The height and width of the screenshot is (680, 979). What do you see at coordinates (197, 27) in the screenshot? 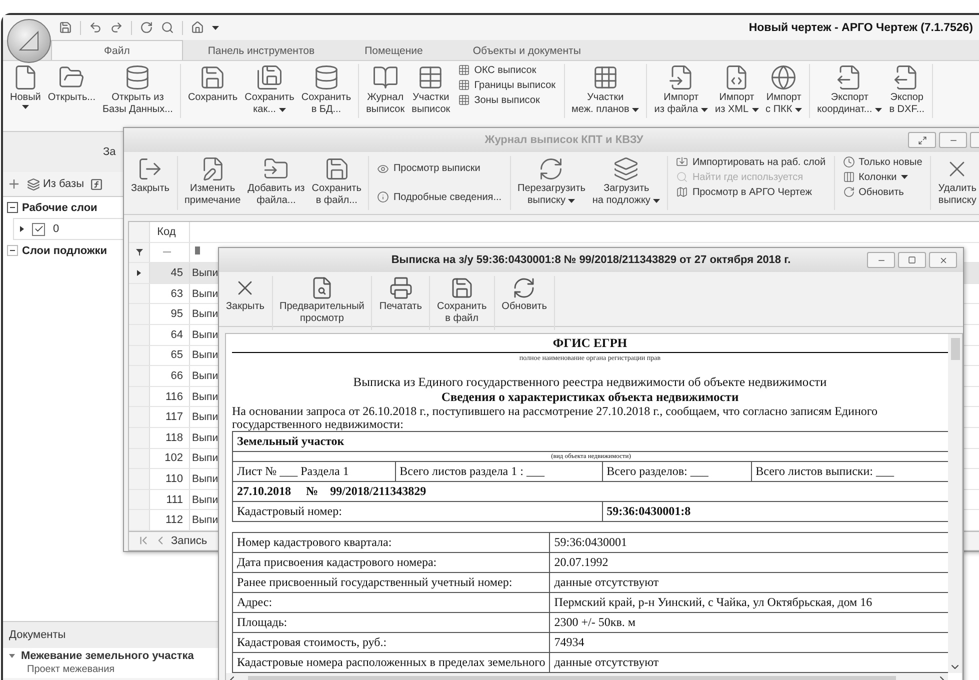
I see `home-icon` at bounding box center [197, 27].